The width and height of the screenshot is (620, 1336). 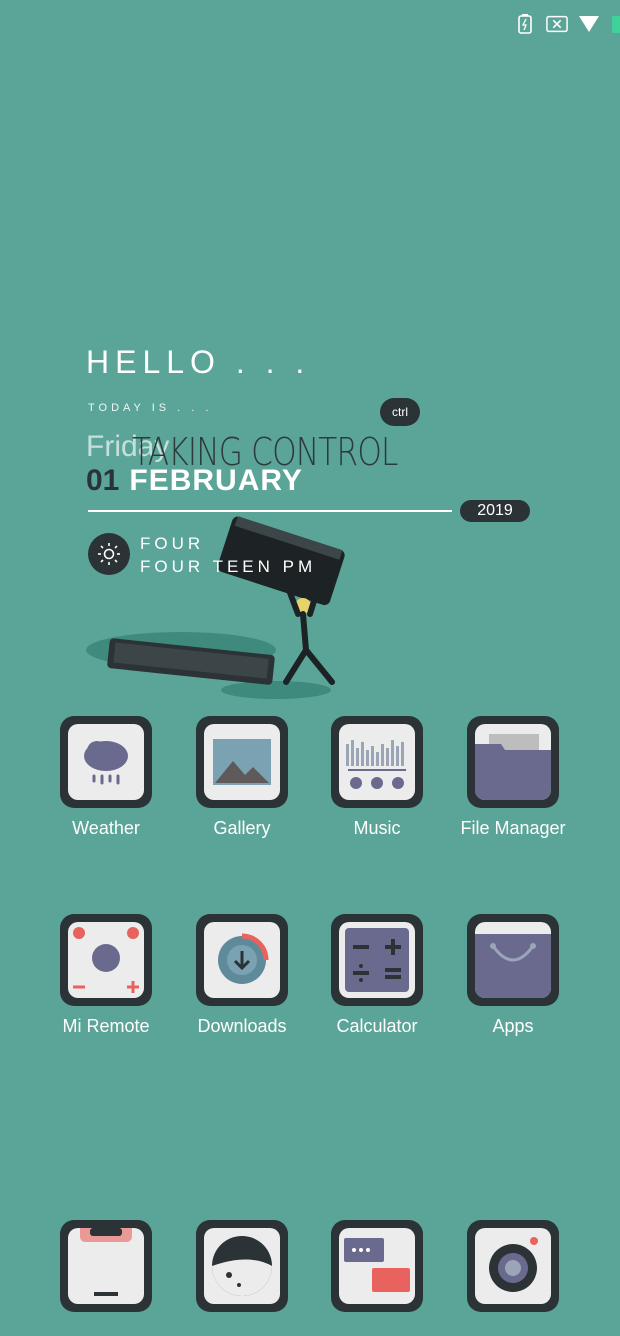 I want to click on download-icon, so click(x=242, y=960).